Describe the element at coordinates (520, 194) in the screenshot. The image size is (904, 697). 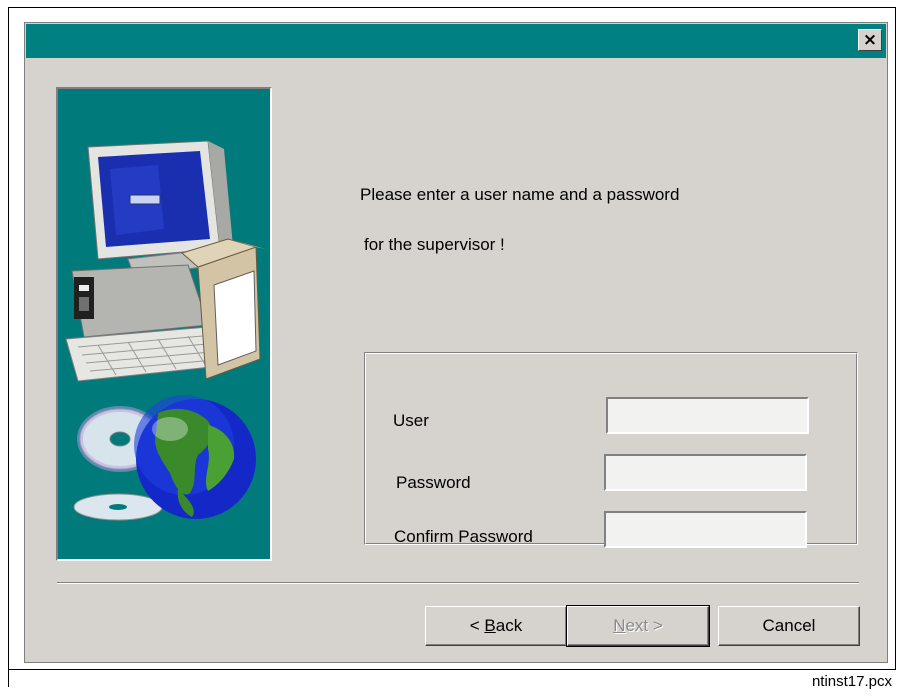
I see `instruction-line-1: Please enter a user name and a password` at that location.